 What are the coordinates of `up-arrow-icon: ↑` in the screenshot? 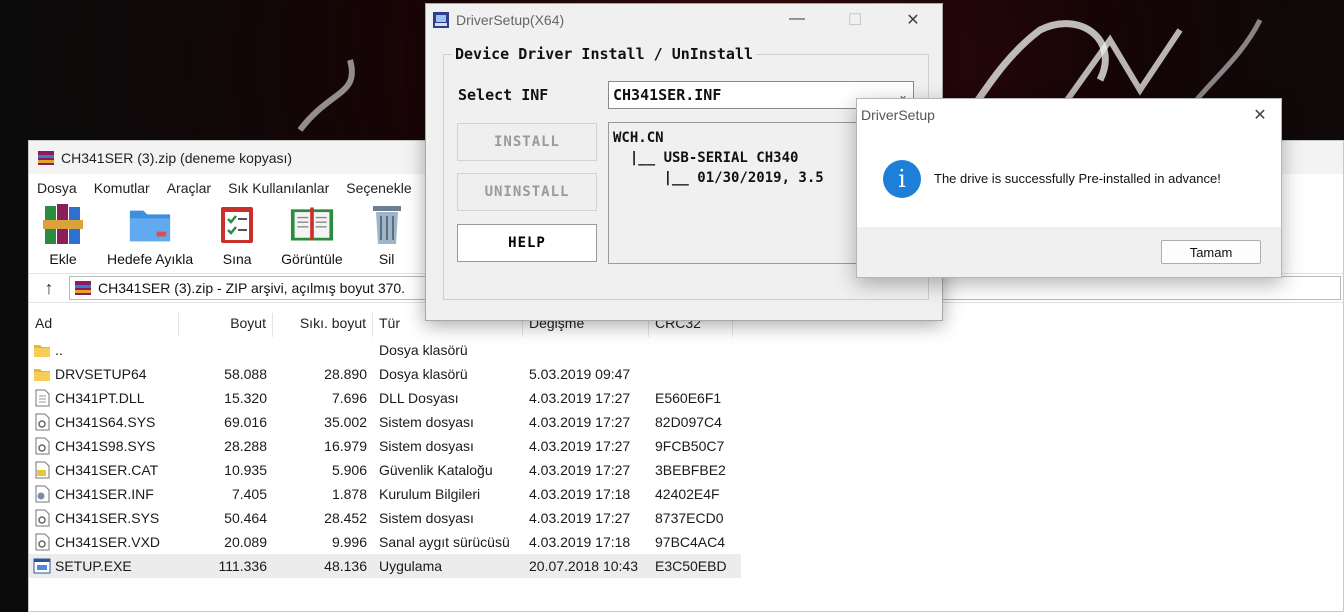 It's located at (49, 288).